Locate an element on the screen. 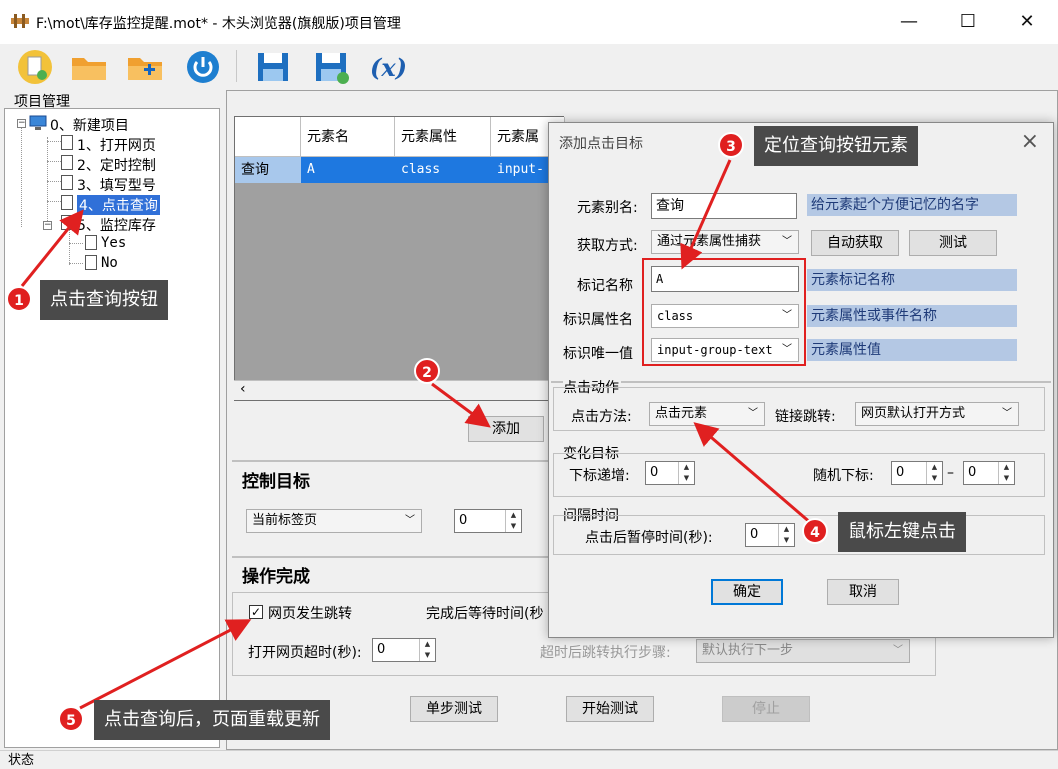 This screenshot has width=1058, height=769. tree-node-no: No is located at coordinates (101, 263).